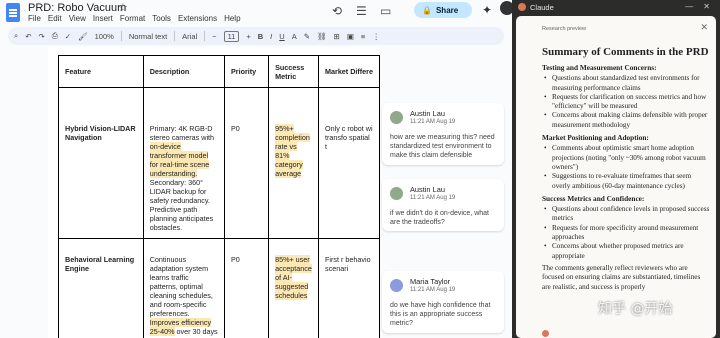 The image size is (720, 338). Describe the element at coordinates (77, 8) in the screenshot. I see `document-title: PRD: Robo Vacuum` at that location.